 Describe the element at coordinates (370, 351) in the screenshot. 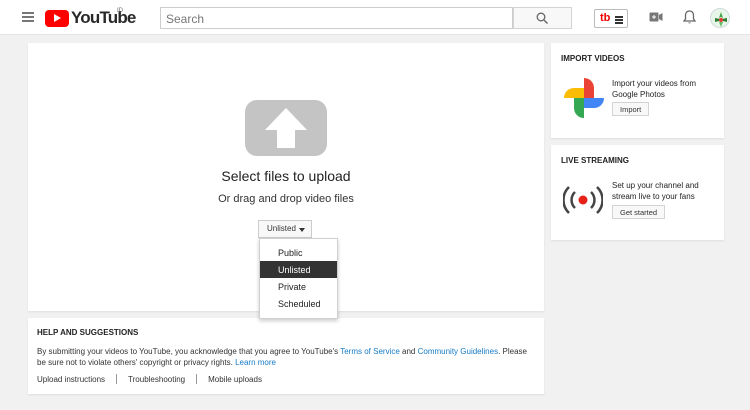

I see `terms-of-service-link: Terms of Service` at that location.